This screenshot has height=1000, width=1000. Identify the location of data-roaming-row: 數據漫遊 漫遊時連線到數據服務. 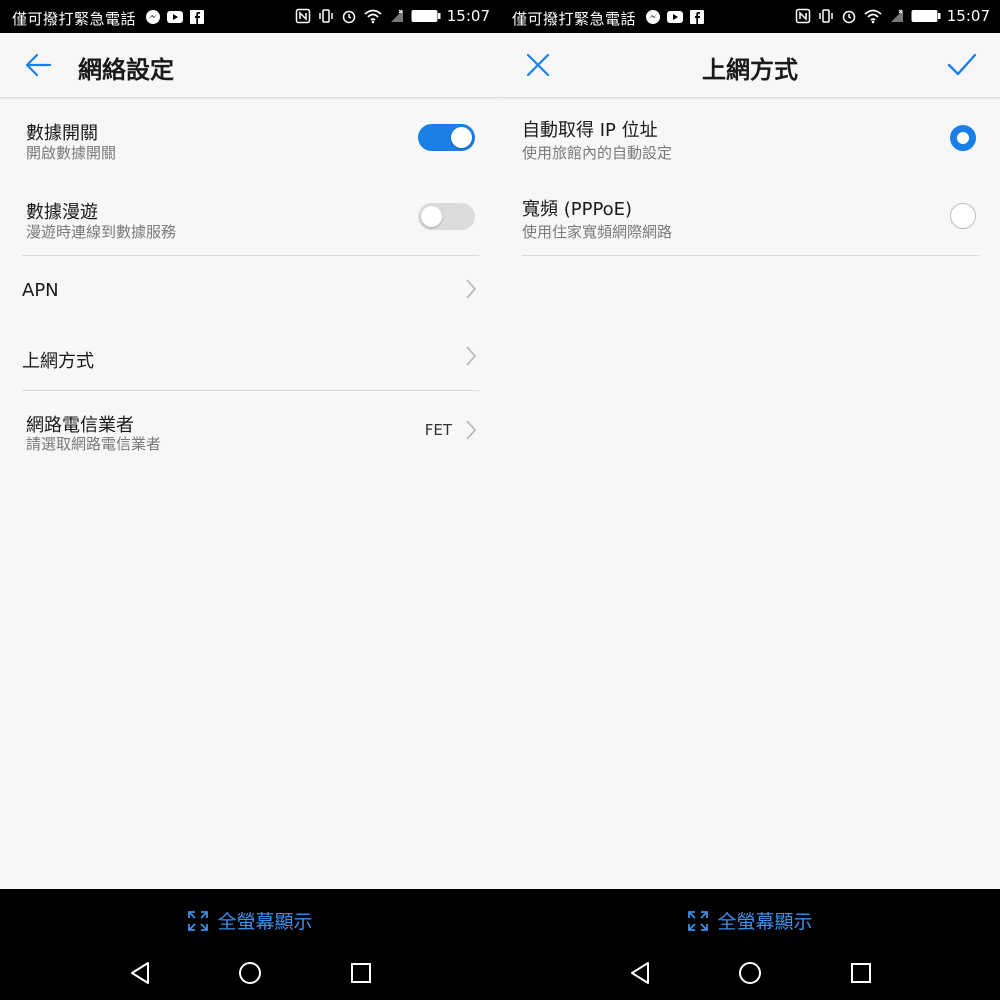
(250, 217).